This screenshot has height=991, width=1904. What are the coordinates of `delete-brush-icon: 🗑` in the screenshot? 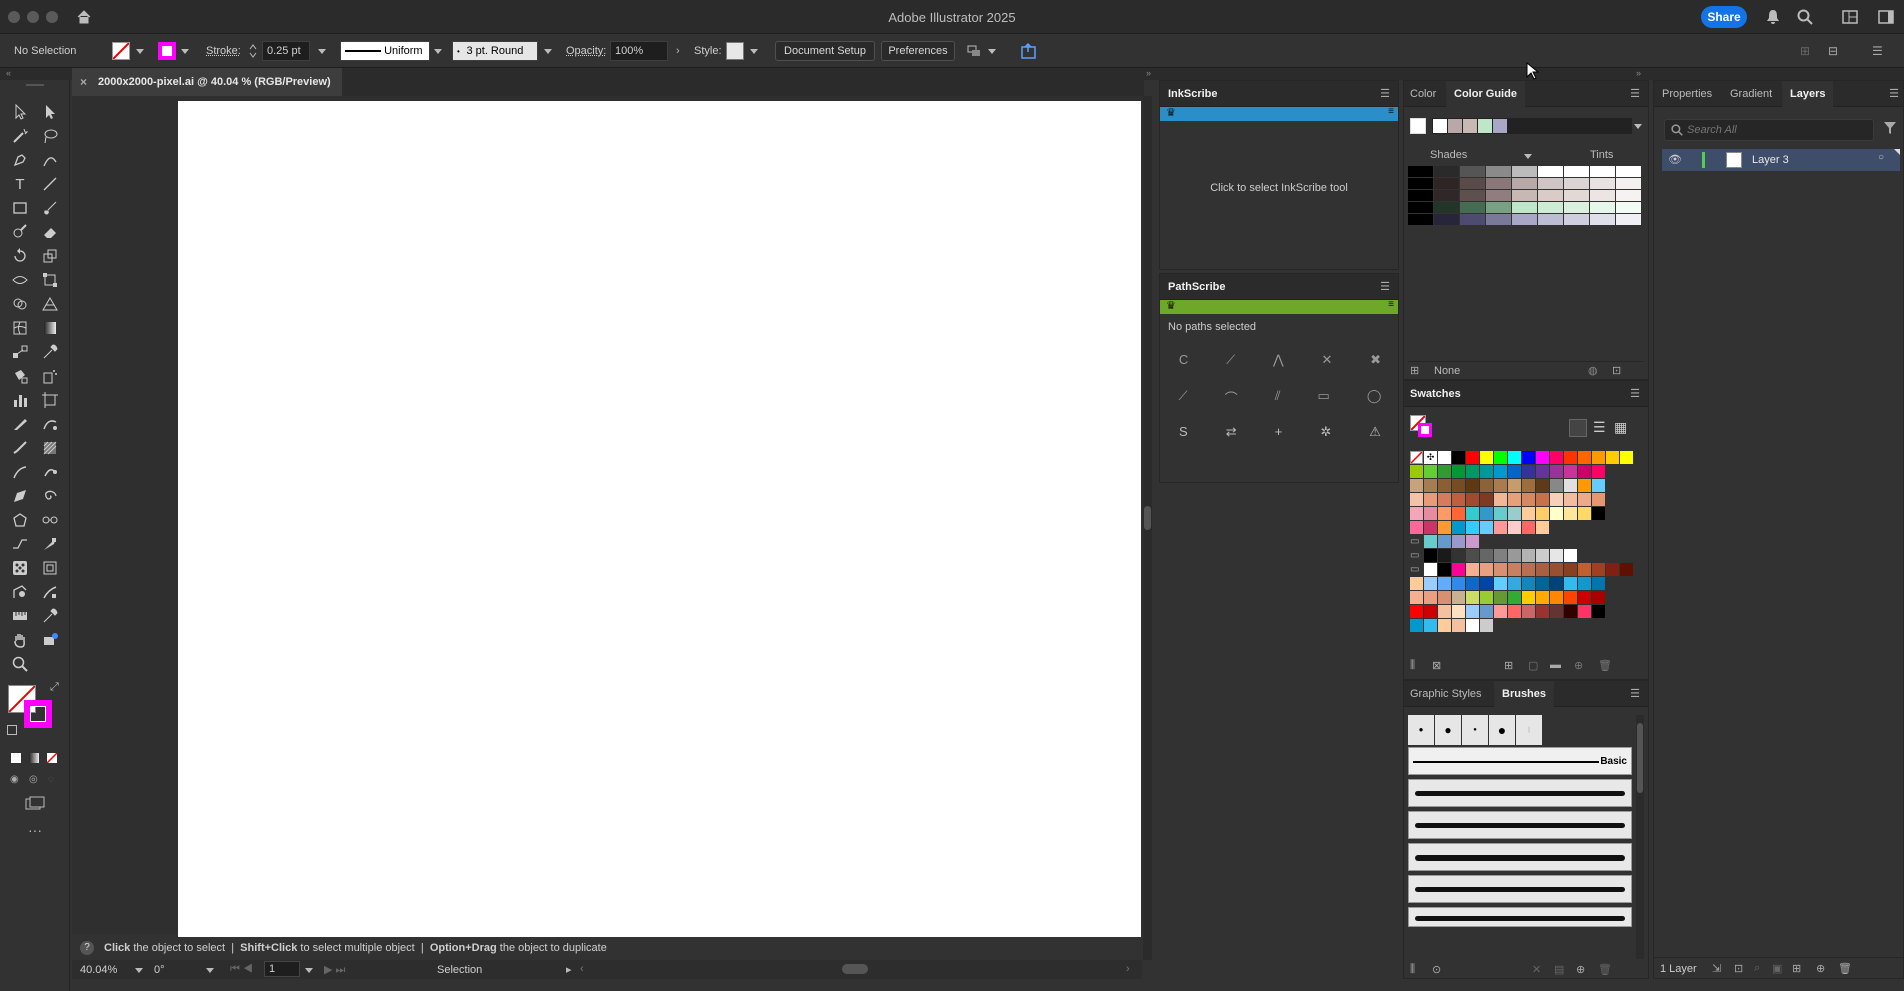 It's located at (1605, 969).